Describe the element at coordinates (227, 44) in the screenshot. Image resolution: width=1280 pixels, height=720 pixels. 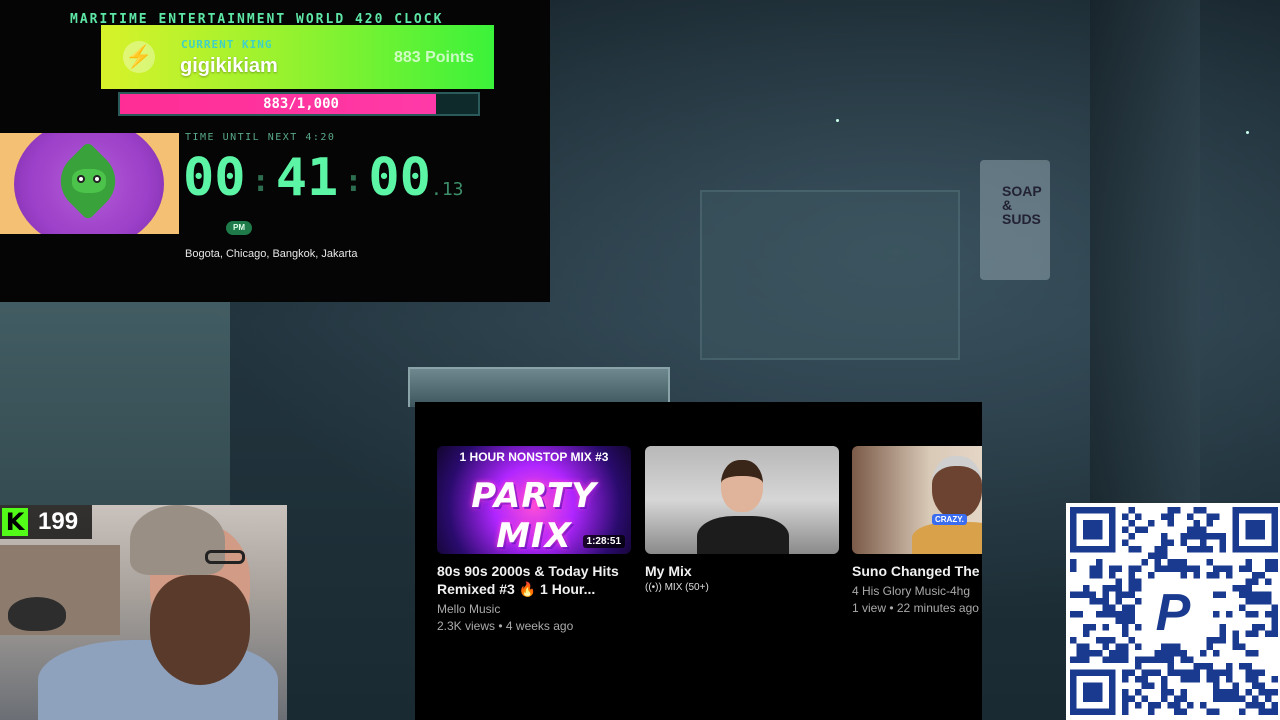
I see `king-label: CURRENT KING` at that location.